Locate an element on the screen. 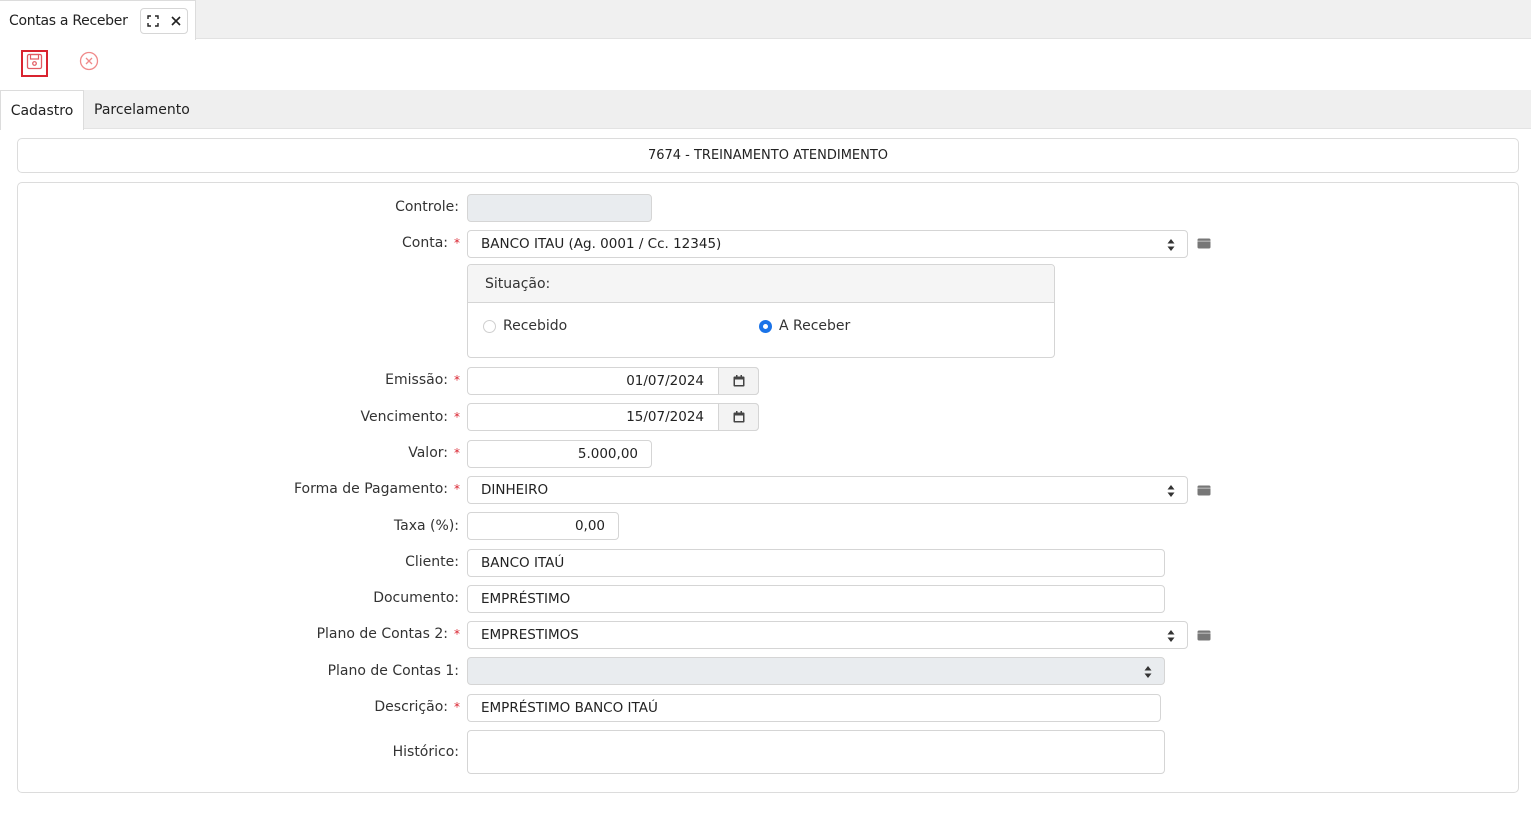 The image size is (1531, 816). vencimento-label: Vencimento: * is located at coordinates (410, 417).